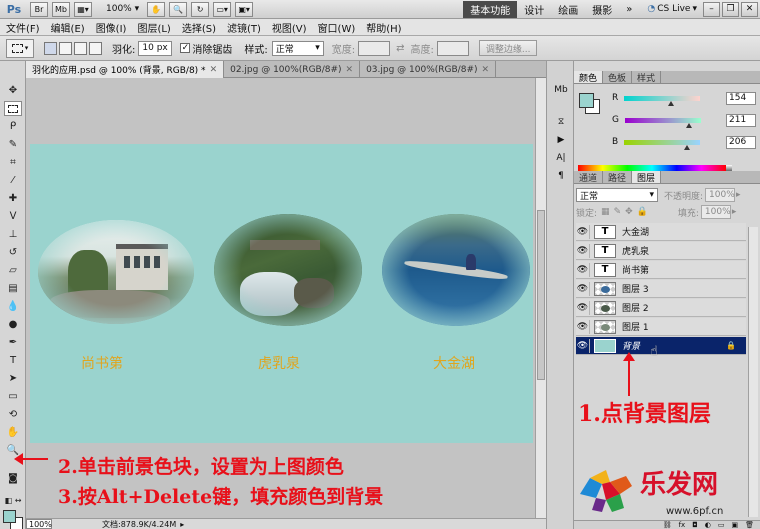 The image size is (760, 529). What do you see at coordinates (20, 48) in the screenshot?
I see `tool-preset-picker: ▾` at bounding box center [20, 48].